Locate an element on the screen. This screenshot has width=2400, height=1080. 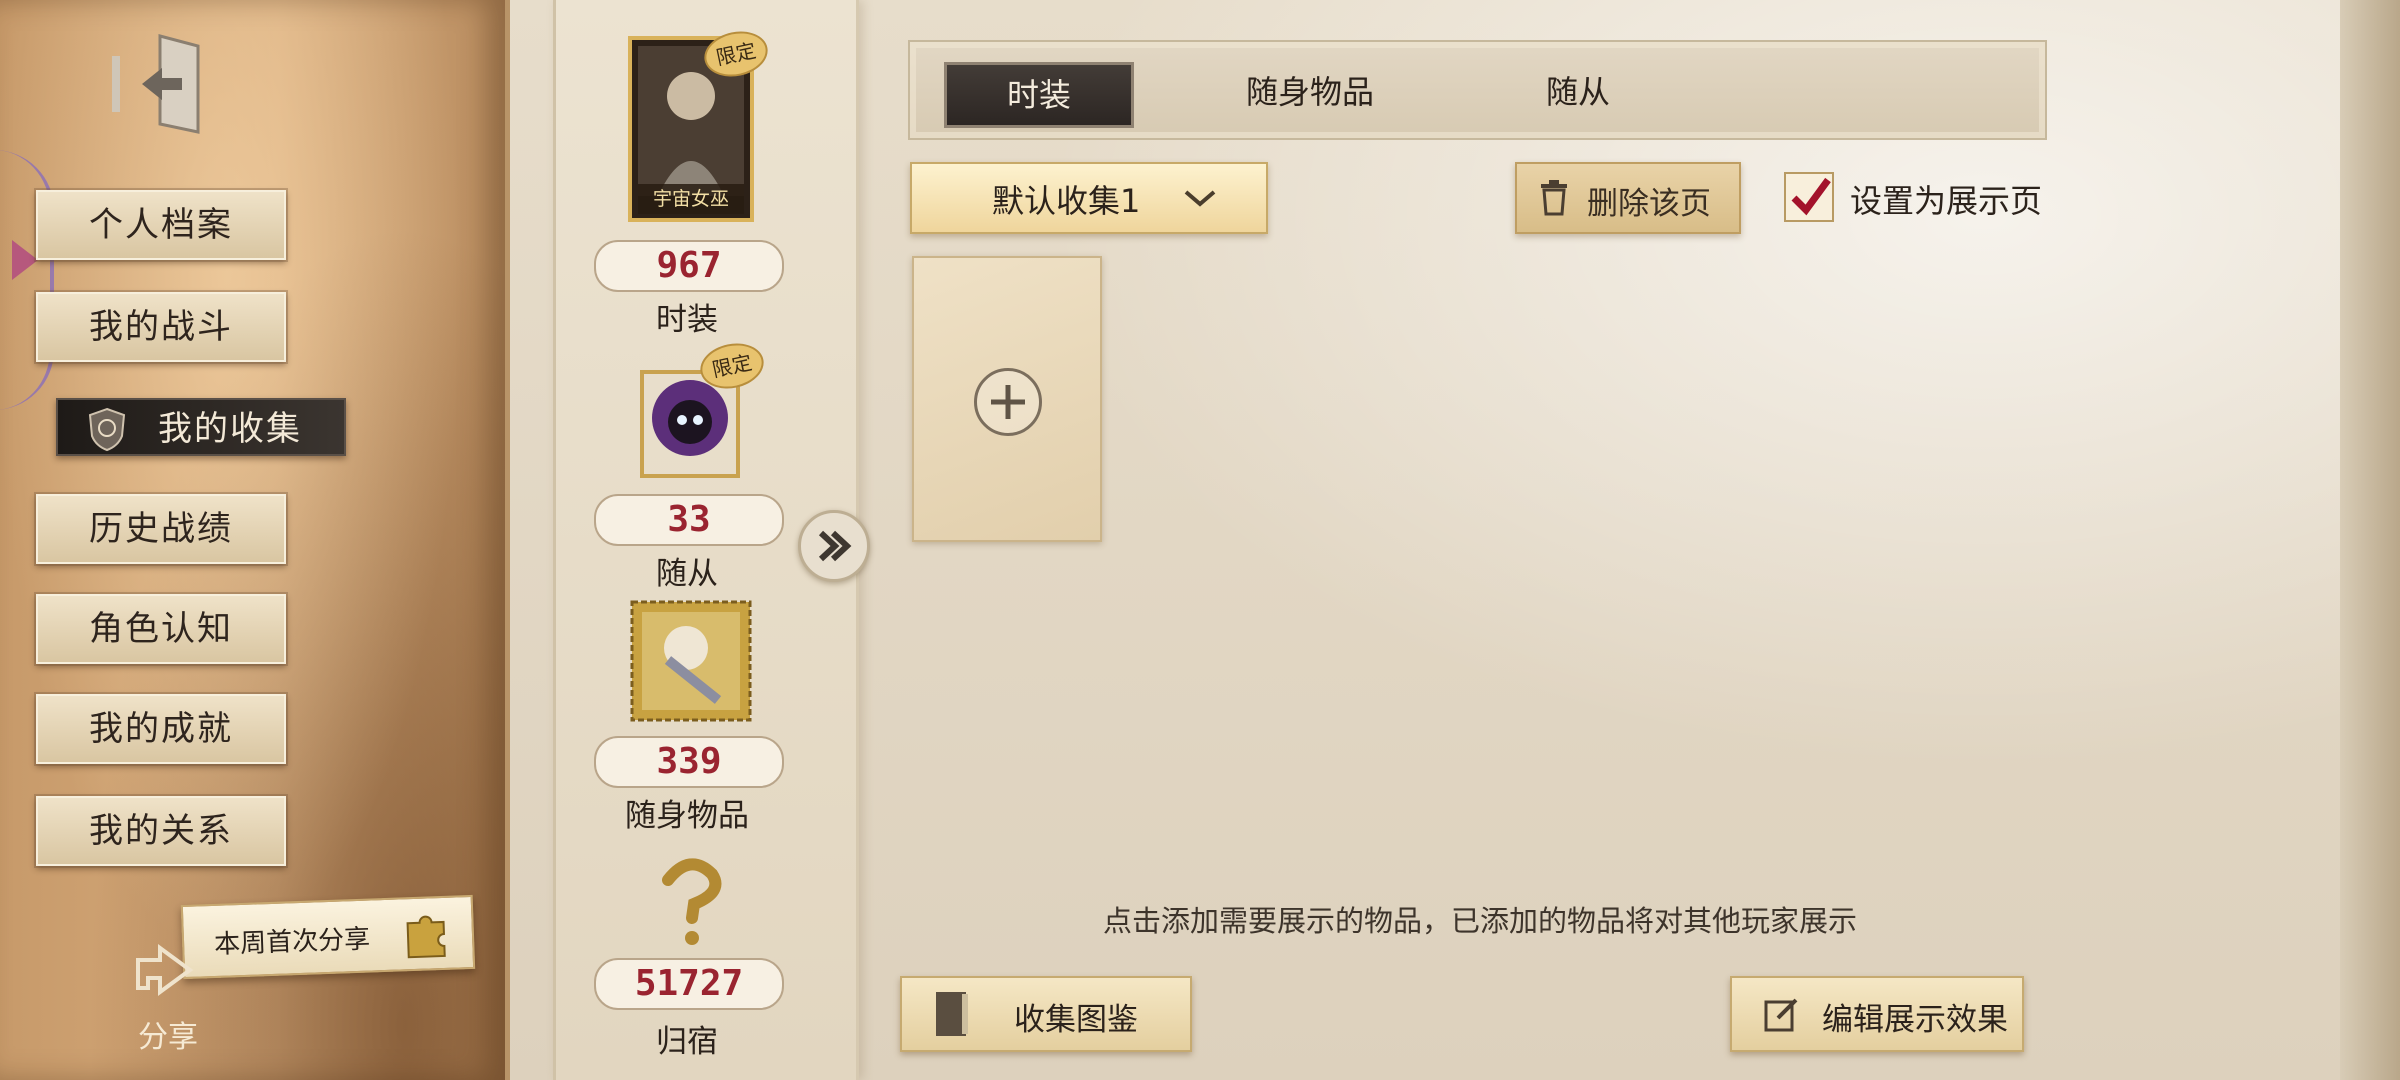
fashion-label: 时装 is located at coordinates (687, 320).